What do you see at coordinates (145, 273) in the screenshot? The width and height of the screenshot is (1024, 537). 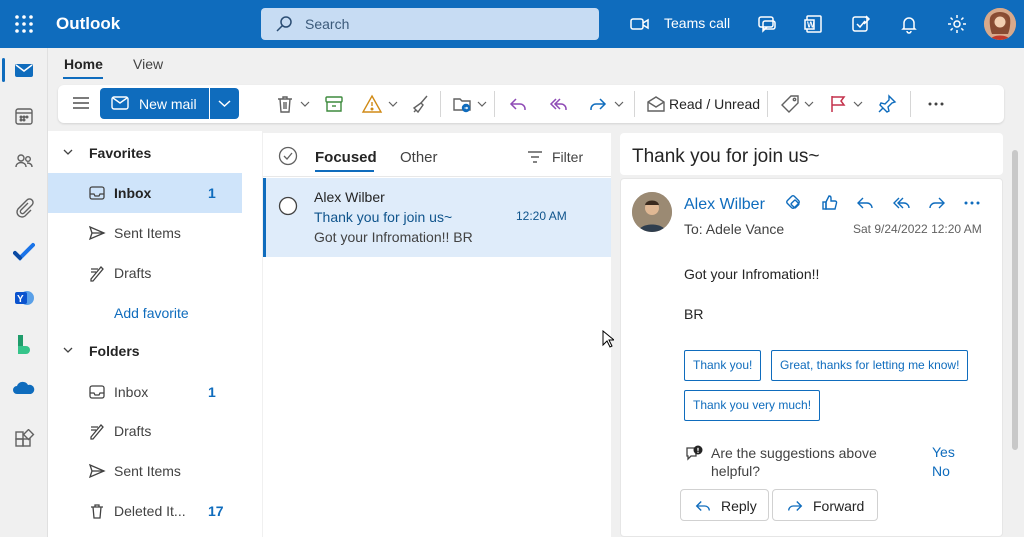 I see `favorite-item-drafts: Drafts` at bounding box center [145, 273].